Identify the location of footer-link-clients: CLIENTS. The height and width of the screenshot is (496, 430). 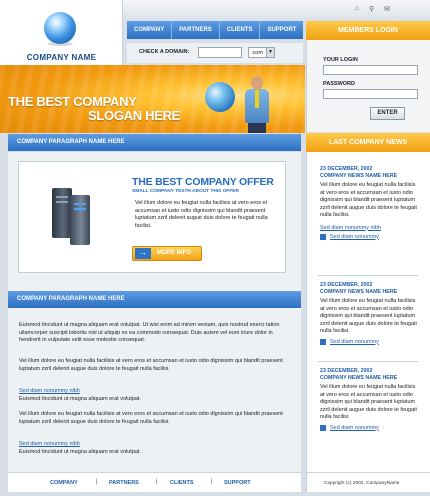
(182, 483).